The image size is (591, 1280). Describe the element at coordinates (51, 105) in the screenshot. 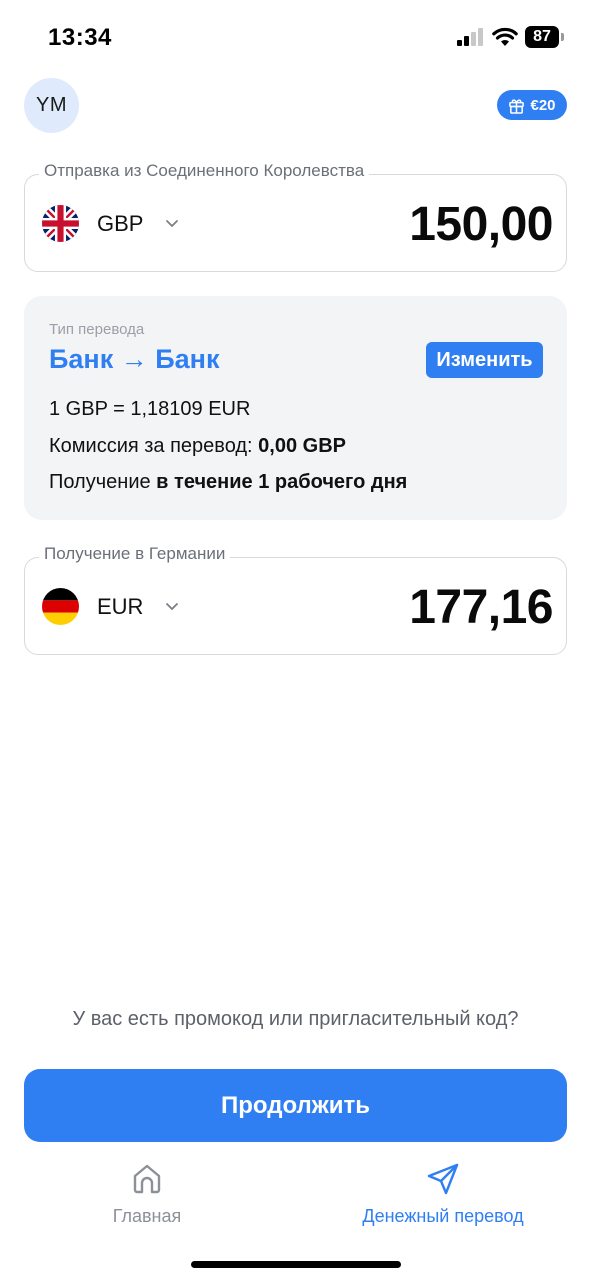

I see `avatar: YM` at that location.